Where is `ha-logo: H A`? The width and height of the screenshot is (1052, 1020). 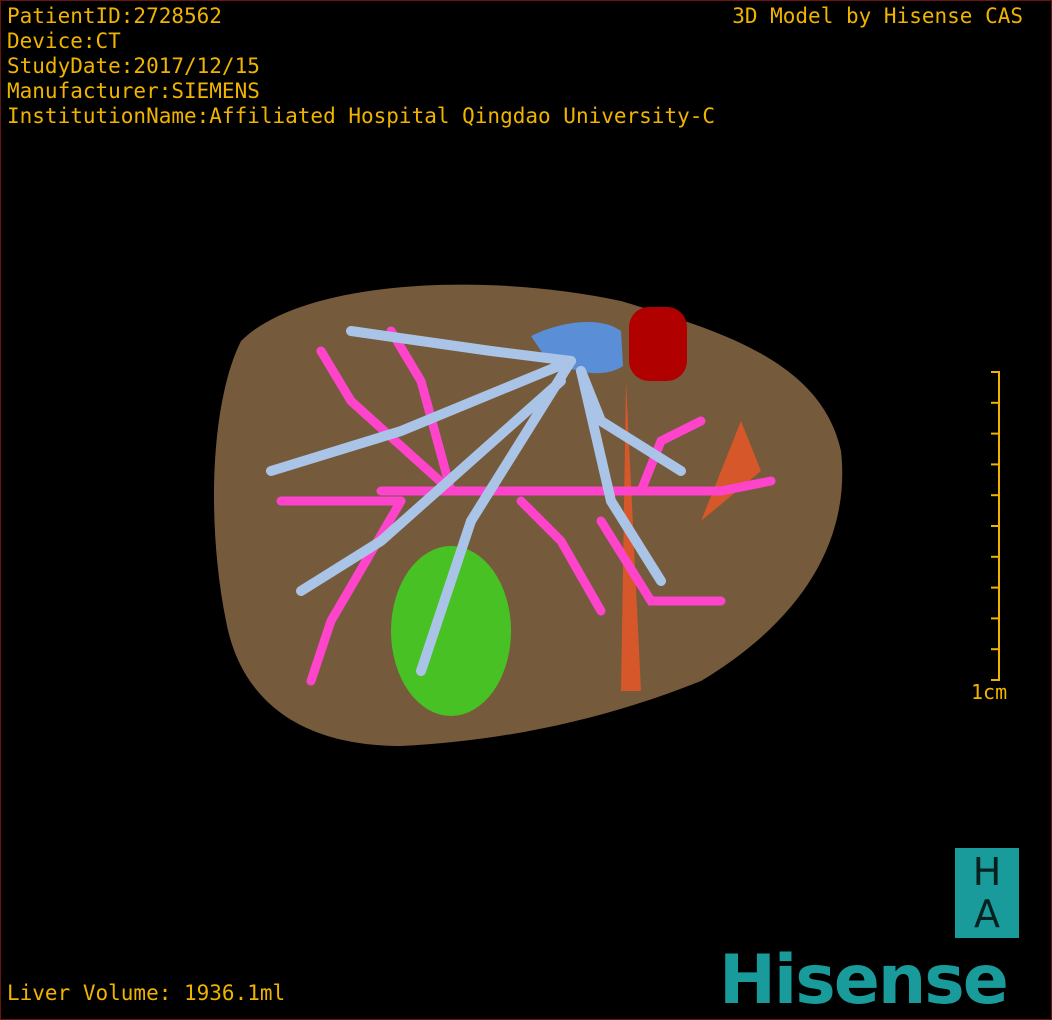 ha-logo: H A is located at coordinates (987, 893).